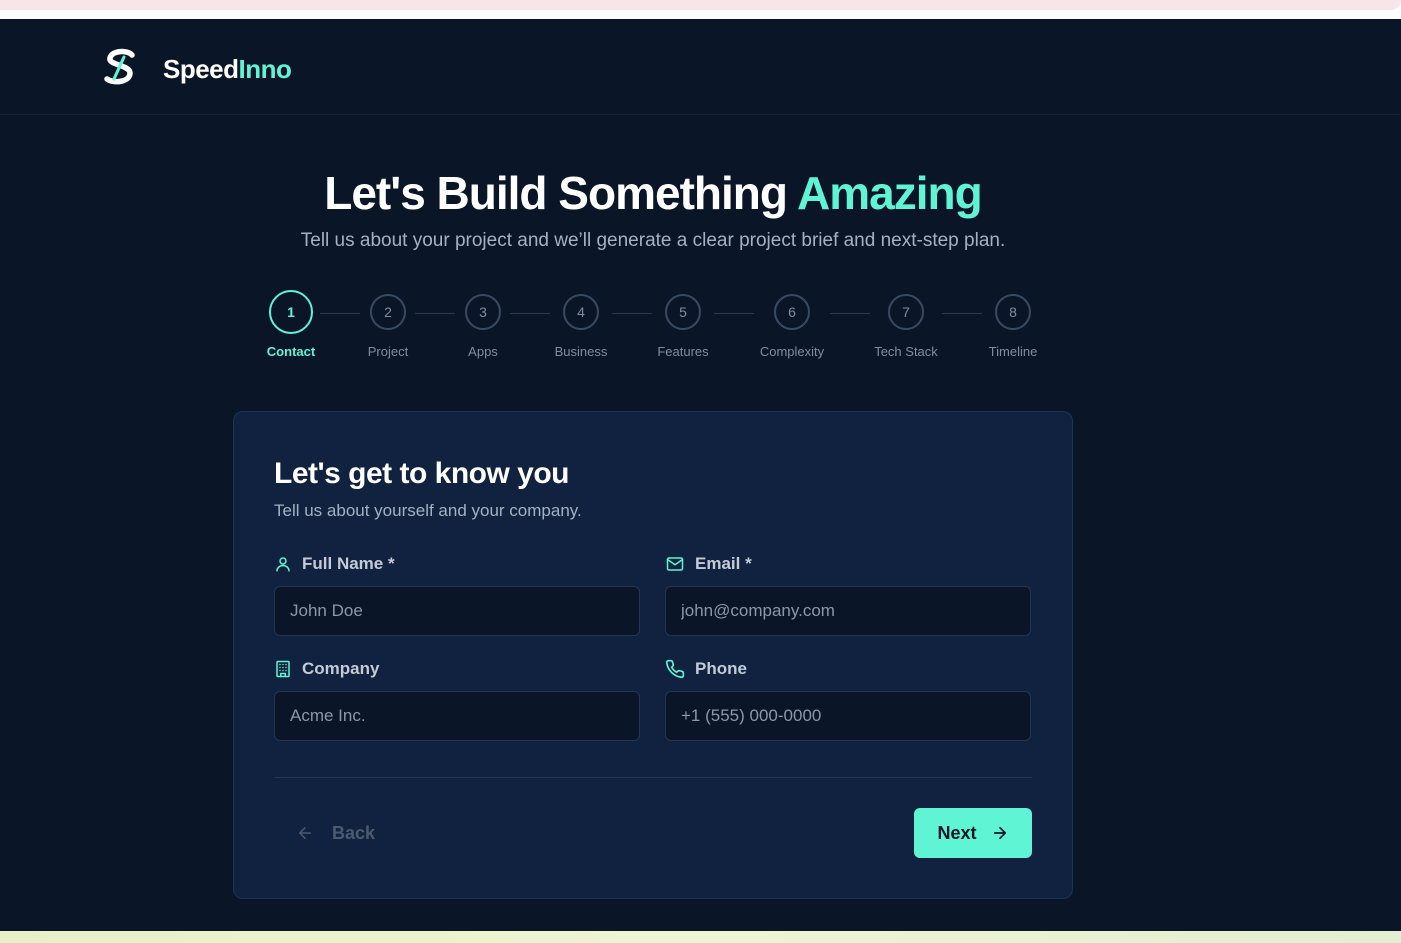 The image size is (1401, 943). What do you see at coordinates (1013, 312) in the screenshot?
I see `step-number: 8` at bounding box center [1013, 312].